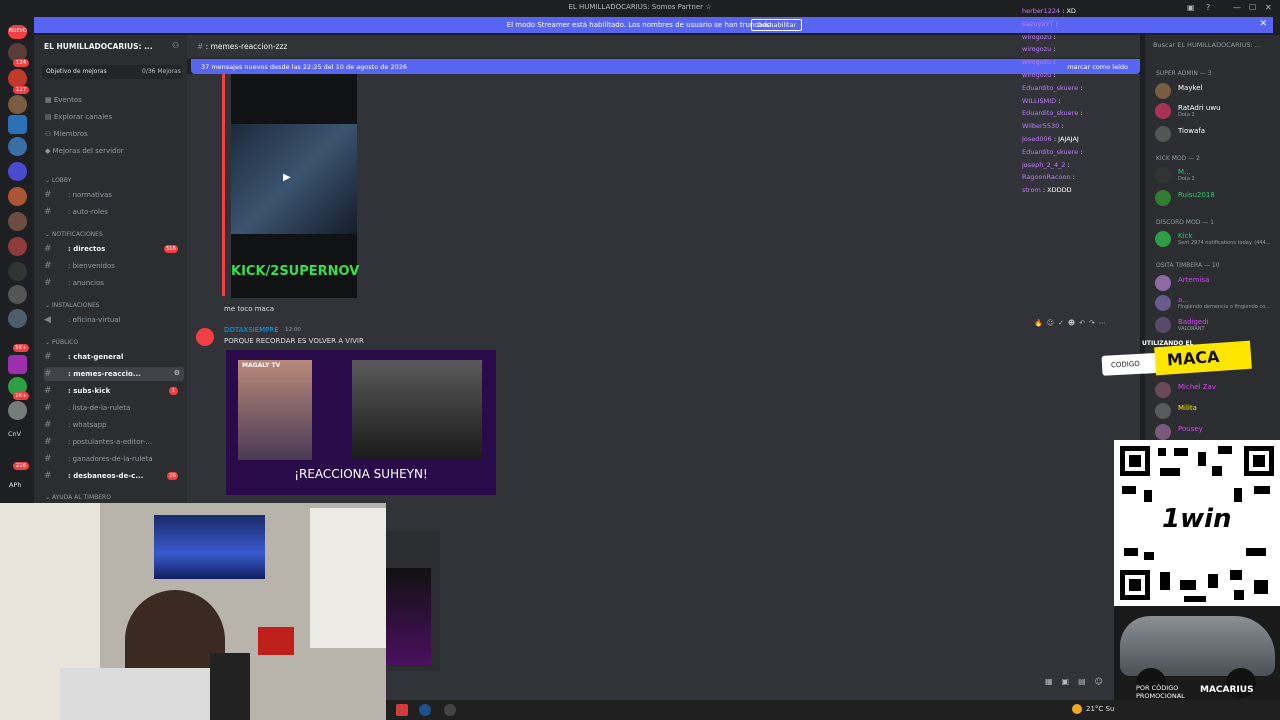 This screenshot has height=720, width=1280. Describe the element at coordinates (1100, 709) in the screenshot. I see `weather-text: 21°C Su` at that location.